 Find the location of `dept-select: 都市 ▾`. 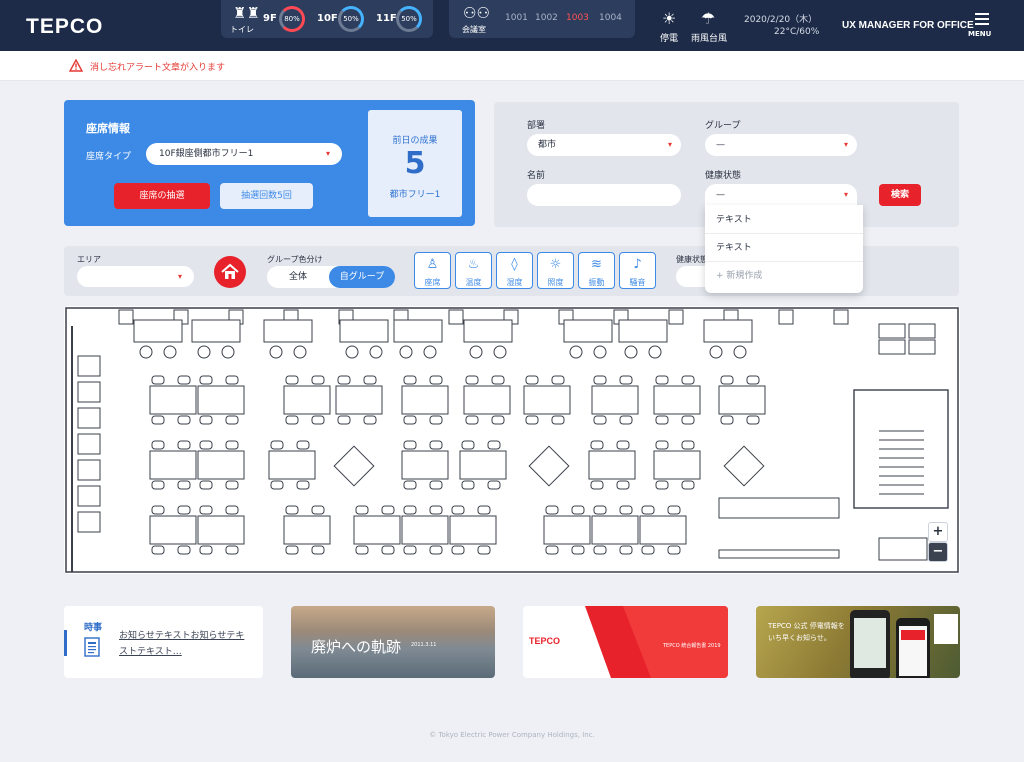

dept-select: 都市 ▾ is located at coordinates (604, 145).